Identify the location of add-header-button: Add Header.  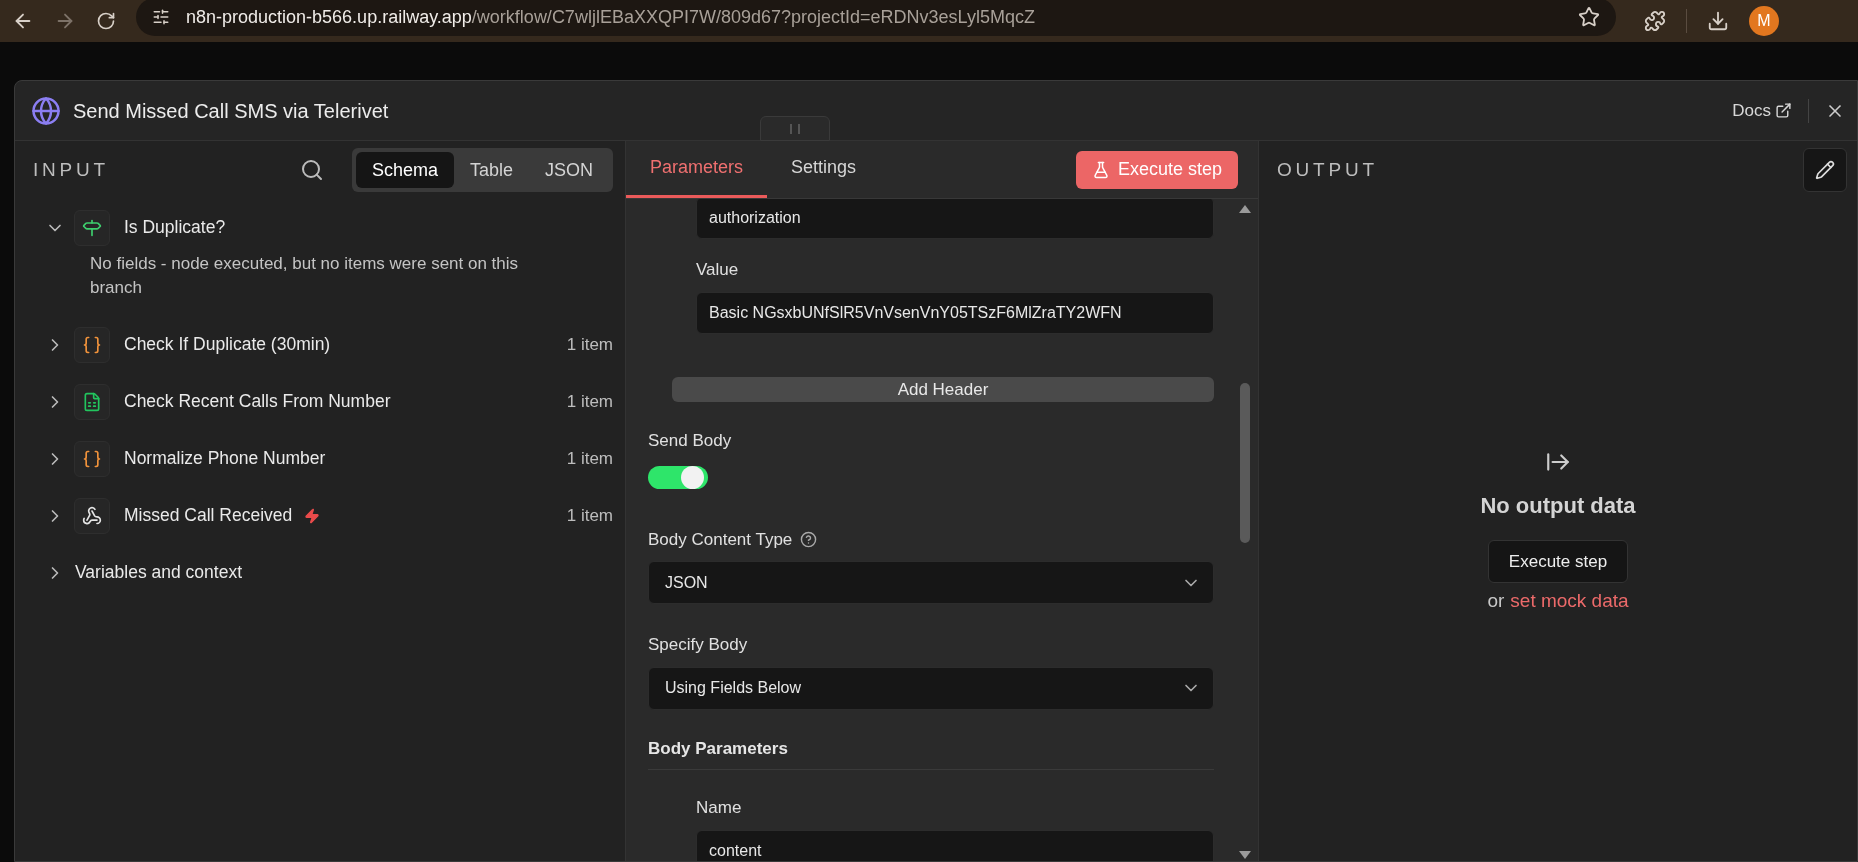
(943, 389).